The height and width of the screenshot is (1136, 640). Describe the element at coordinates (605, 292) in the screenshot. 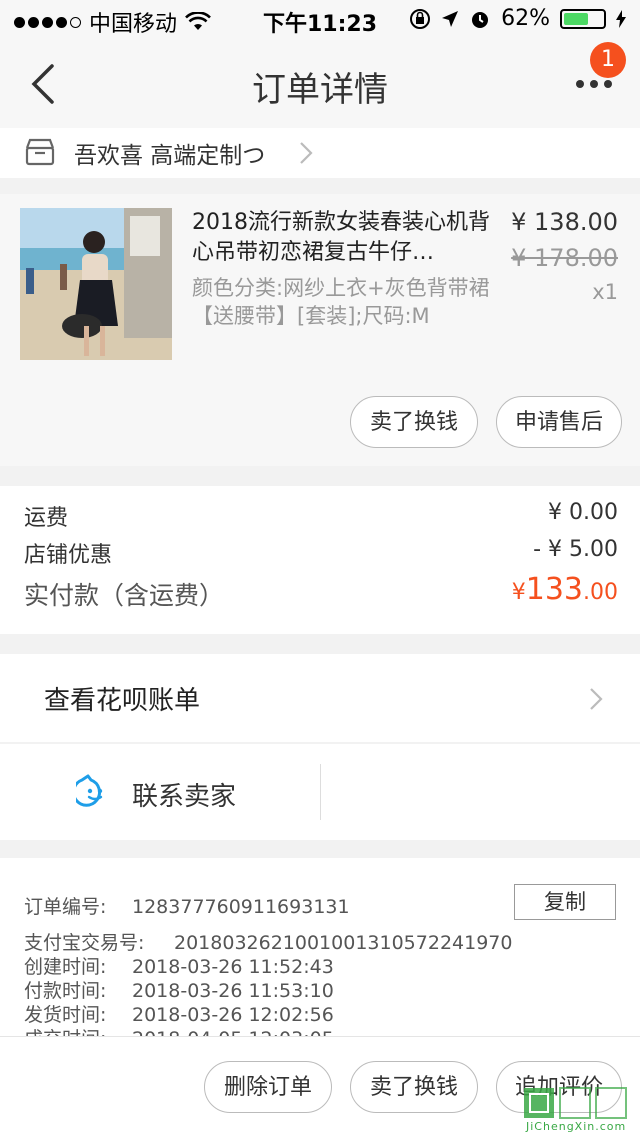

I see `product-quantity: x1` at that location.